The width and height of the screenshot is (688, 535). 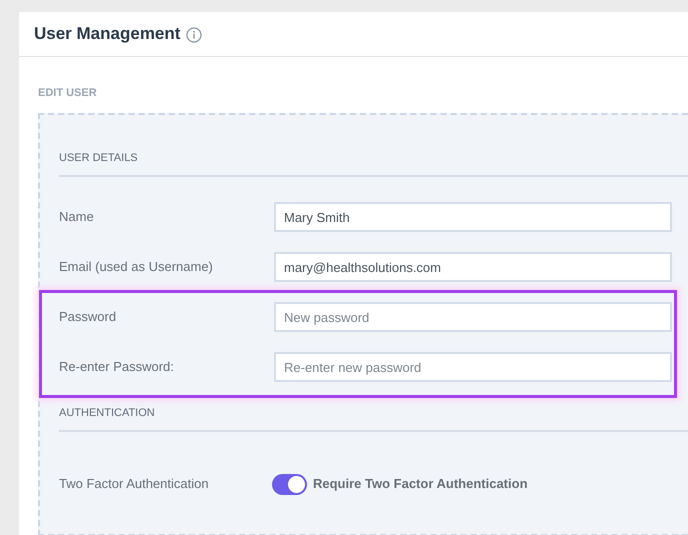 I want to click on form-title: EDIT USER, so click(x=68, y=93).